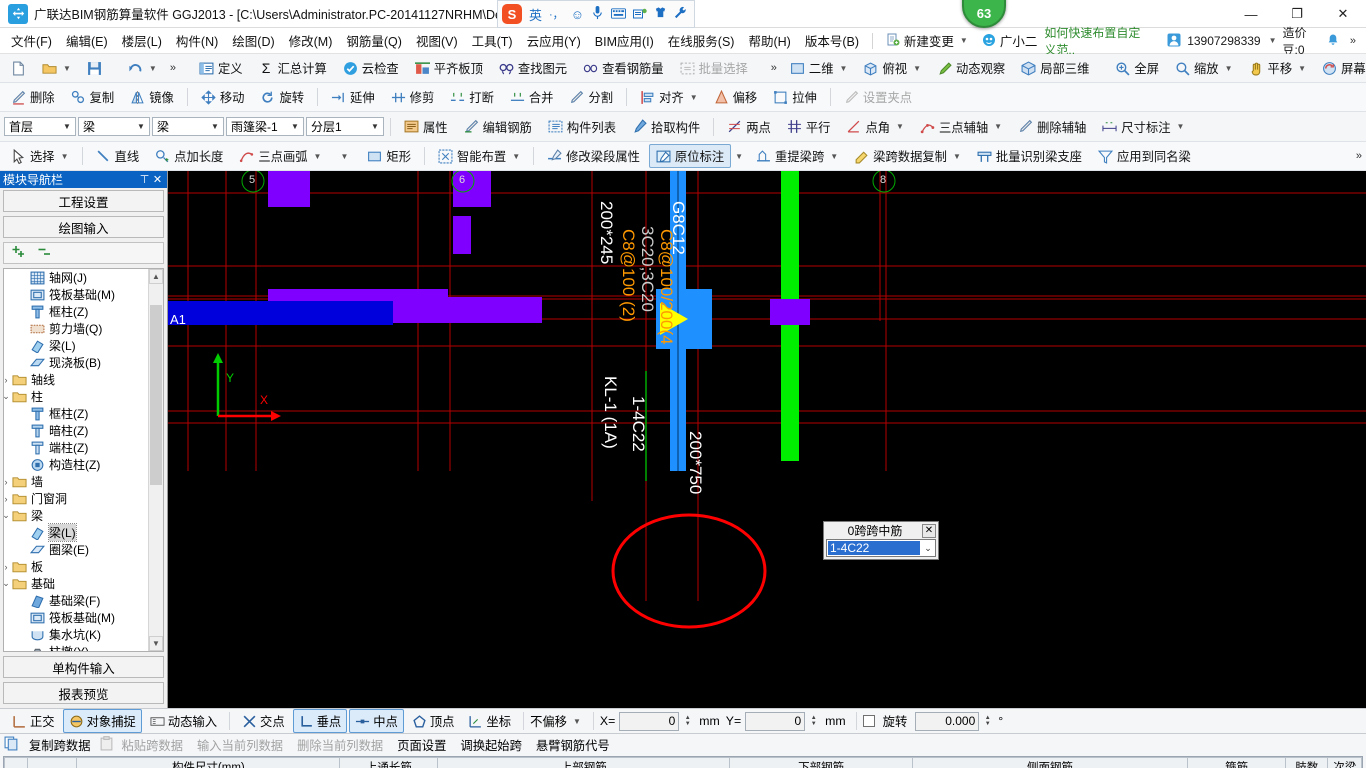 The height and width of the screenshot is (768, 1366). I want to click on tree-item-0: 轴网(J), so click(76, 277).